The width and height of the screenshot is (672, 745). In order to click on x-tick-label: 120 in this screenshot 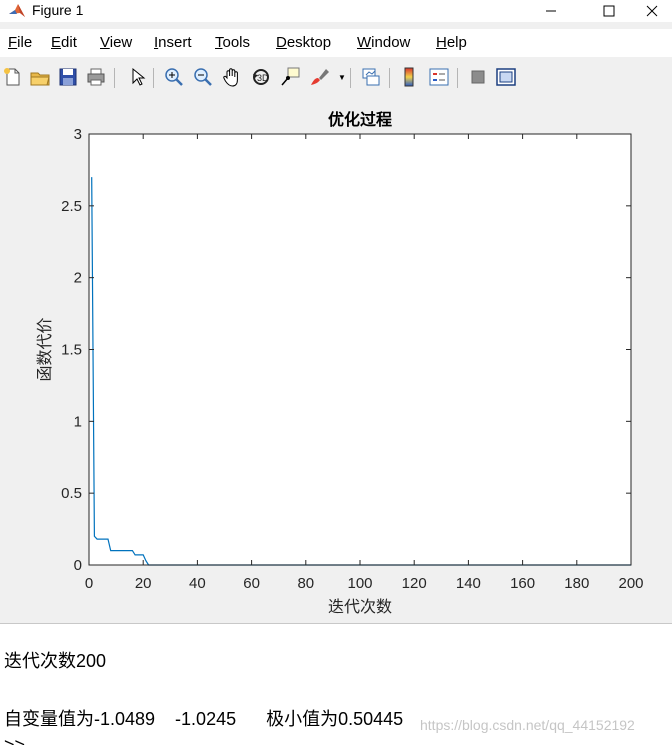, I will do `click(414, 583)`.